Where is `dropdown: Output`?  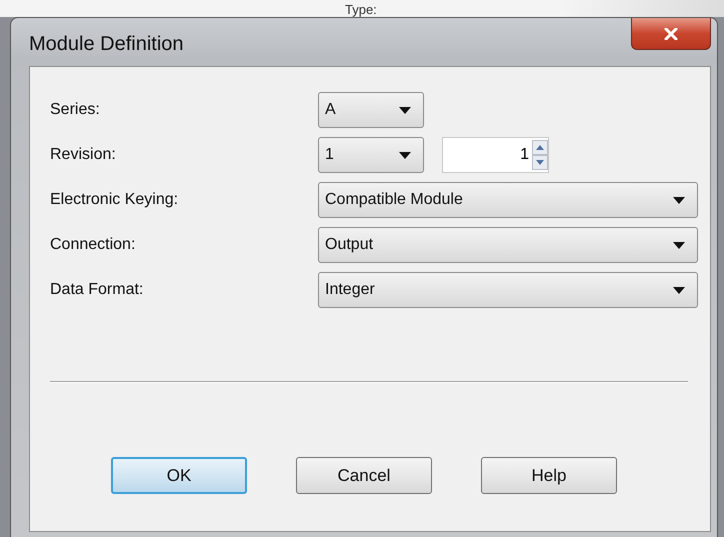 dropdown: Output is located at coordinates (508, 245).